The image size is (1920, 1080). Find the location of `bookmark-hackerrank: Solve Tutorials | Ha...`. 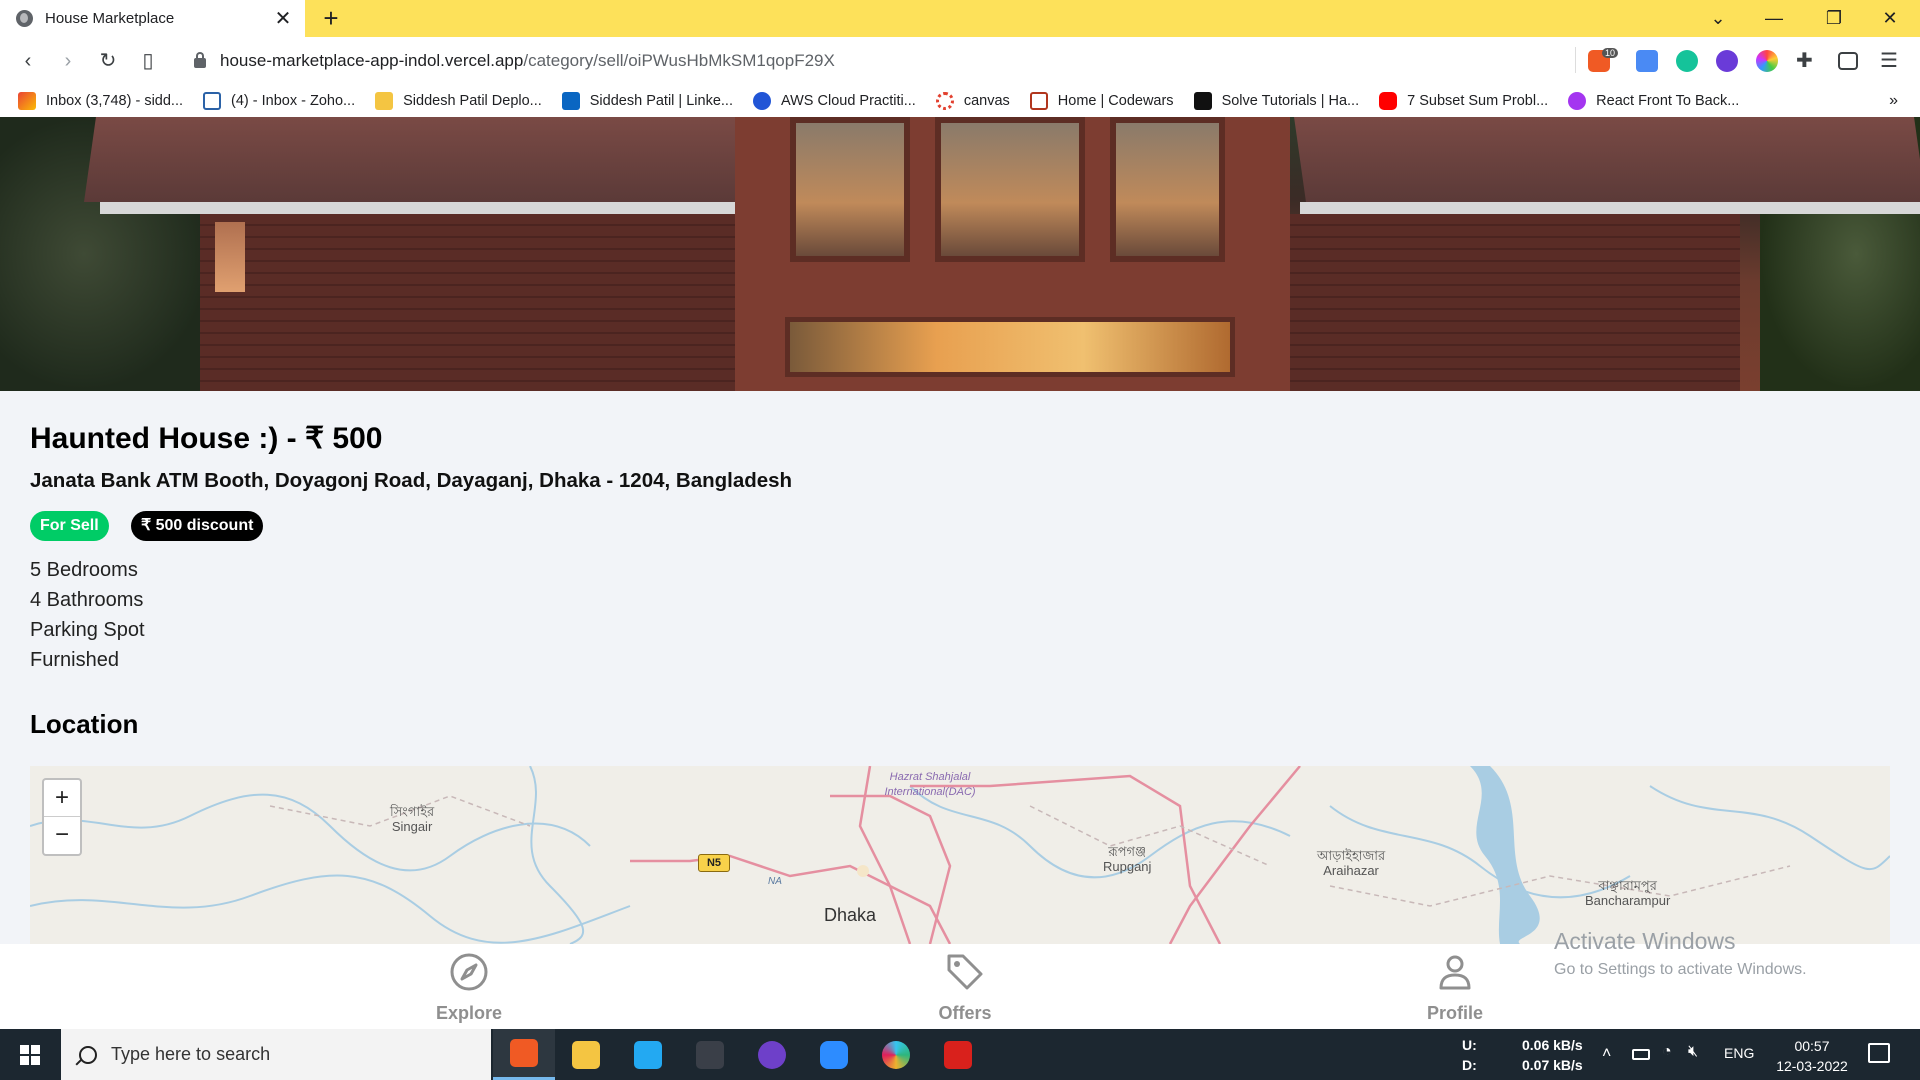

bookmark-hackerrank: Solve Tutorials | Ha... is located at coordinates (1276, 100).